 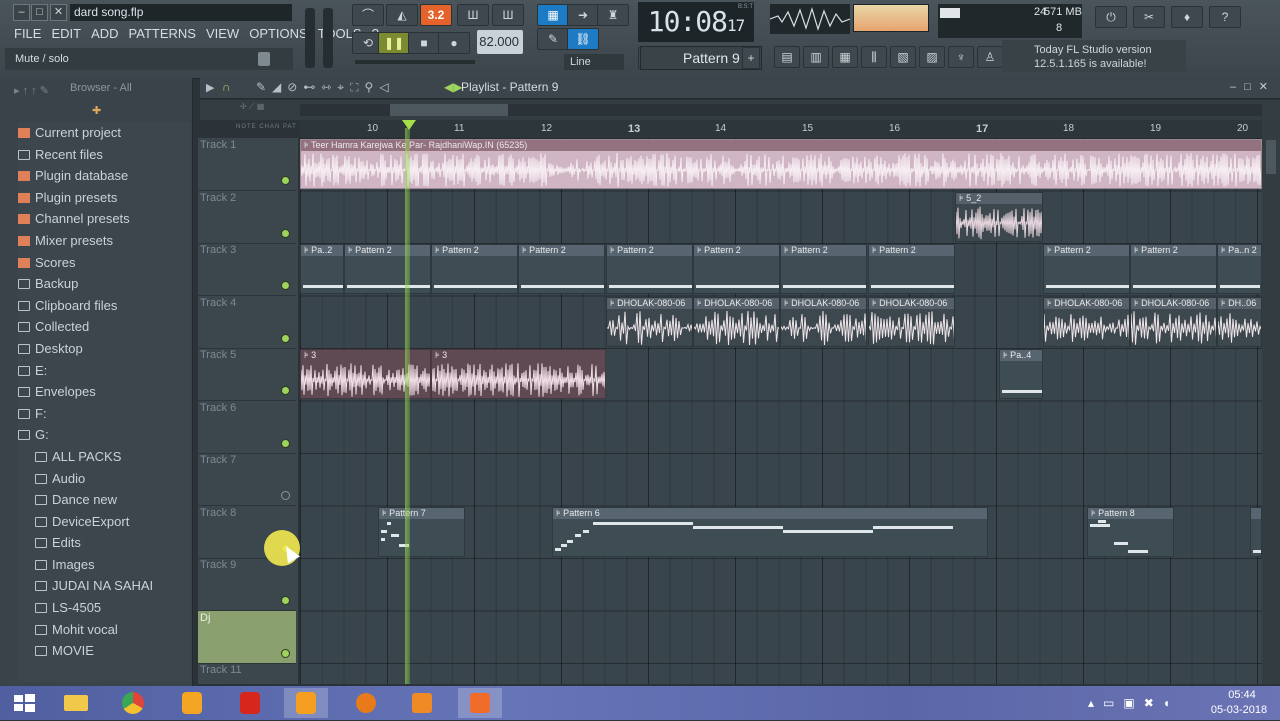 I want to click on playlist-clip: ⊧ Pattern 7, so click(x=421, y=531).